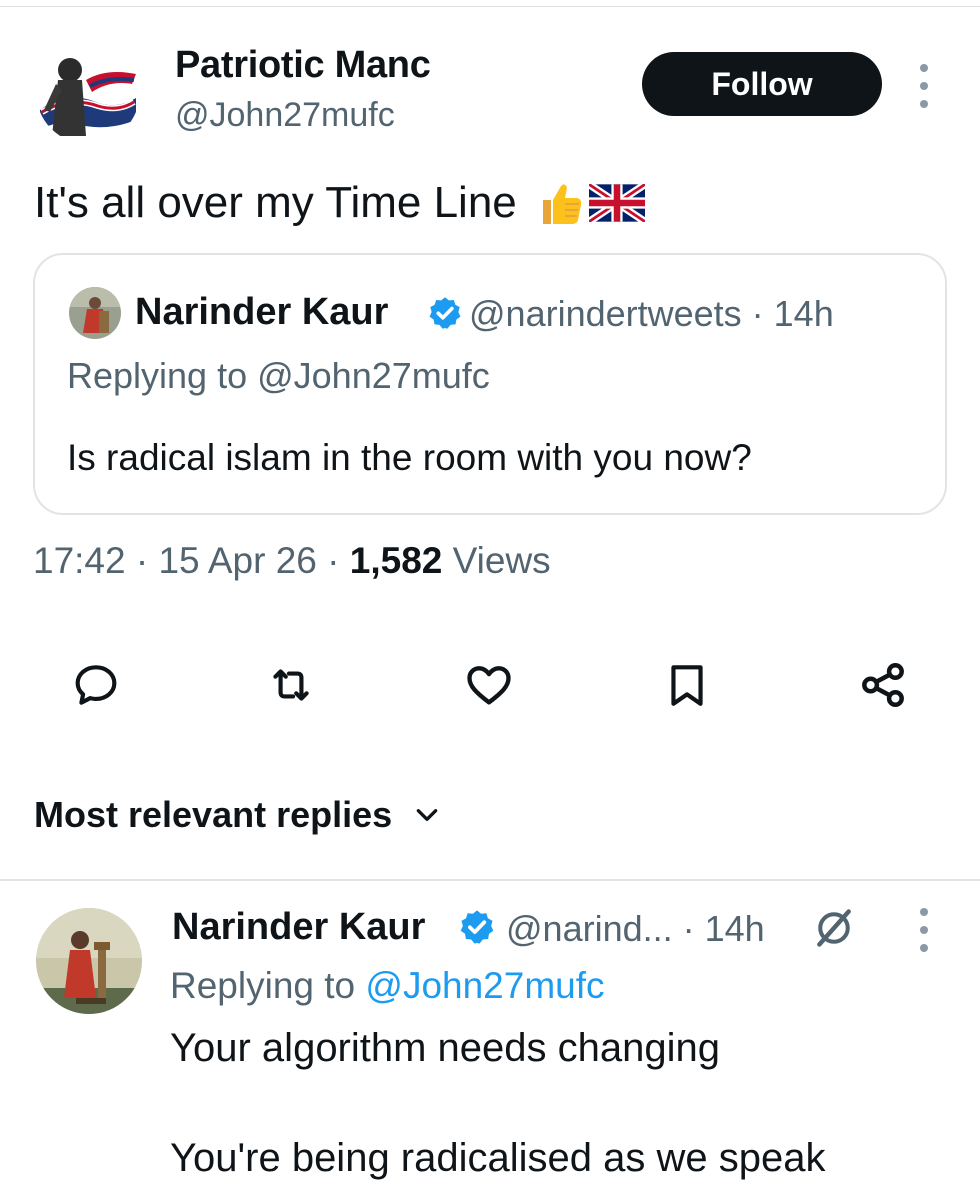 The width and height of the screenshot is (980, 1200). What do you see at coordinates (89, 961) in the screenshot?
I see `reply-avatar` at bounding box center [89, 961].